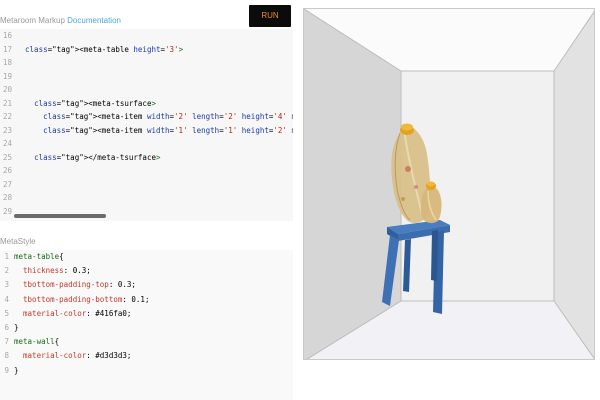  I want to click on line-number: 18, so click(7, 62).